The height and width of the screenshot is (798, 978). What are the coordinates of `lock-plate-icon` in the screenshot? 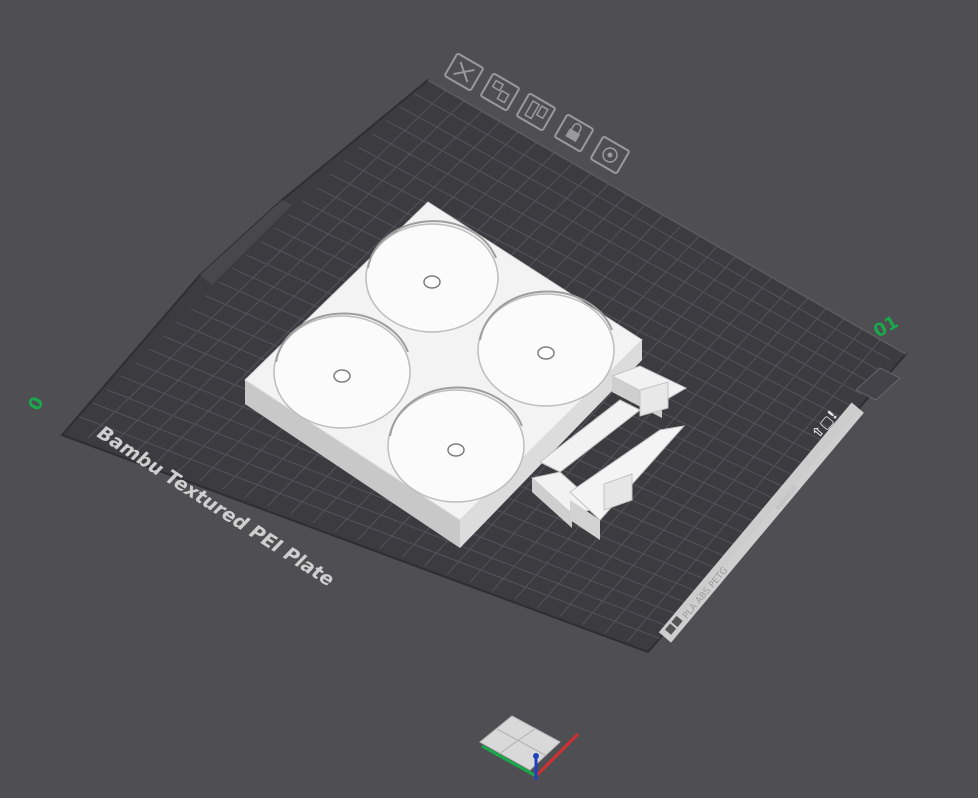 It's located at (574, 133).